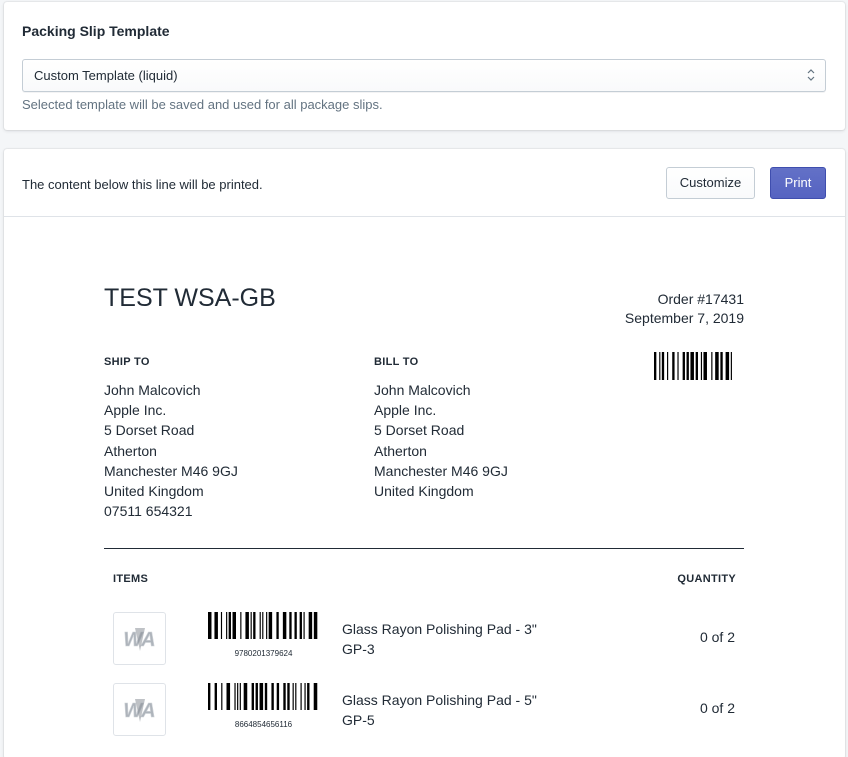 The height and width of the screenshot is (757, 848). I want to click on item-sku: GP-3, so click(358, 649).